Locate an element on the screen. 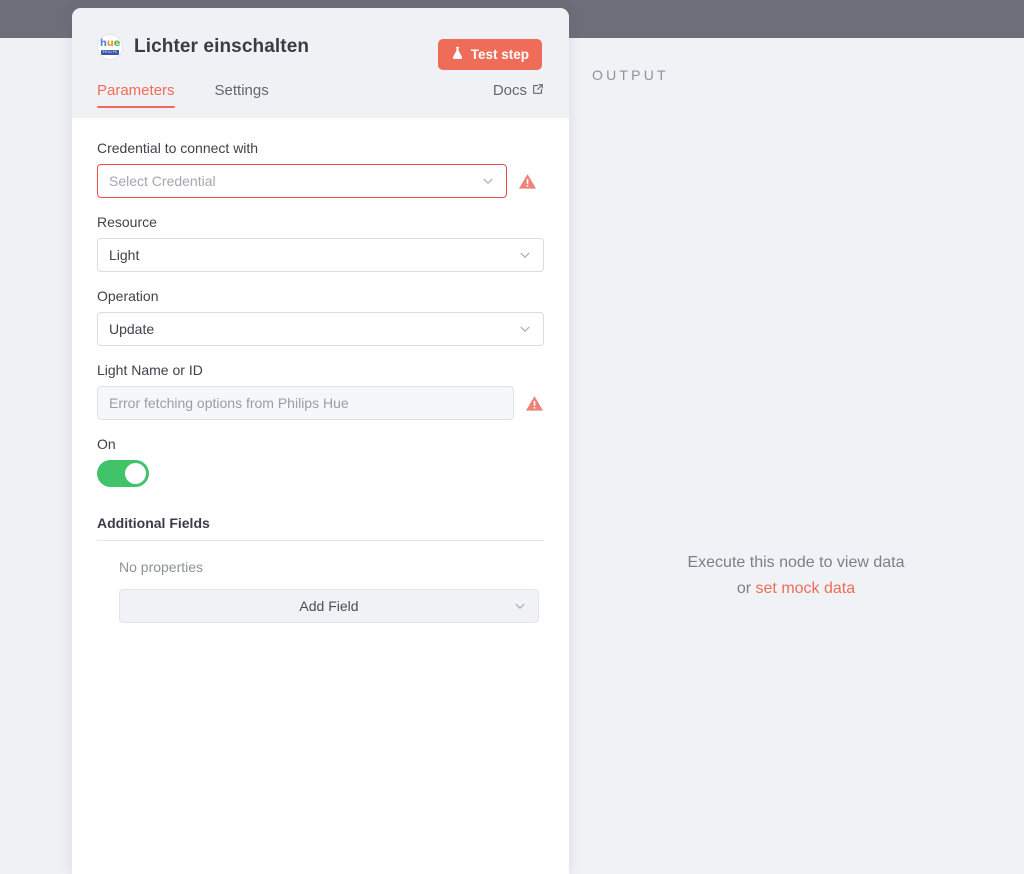 Image resolution: width=1024 pixels, height=874 pixels. output-empty-prefix: or is located at coordinates (746, 588).